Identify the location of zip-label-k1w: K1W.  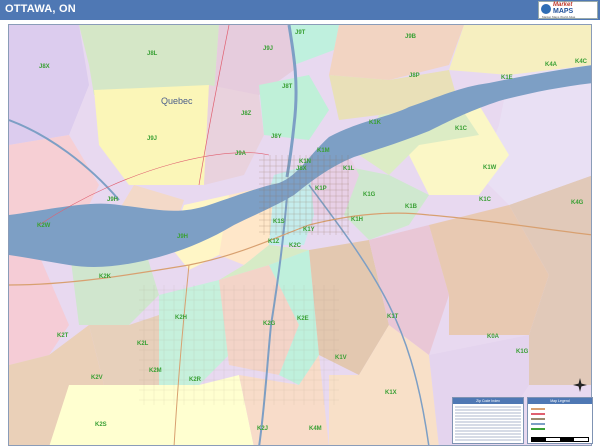
(490, 168).